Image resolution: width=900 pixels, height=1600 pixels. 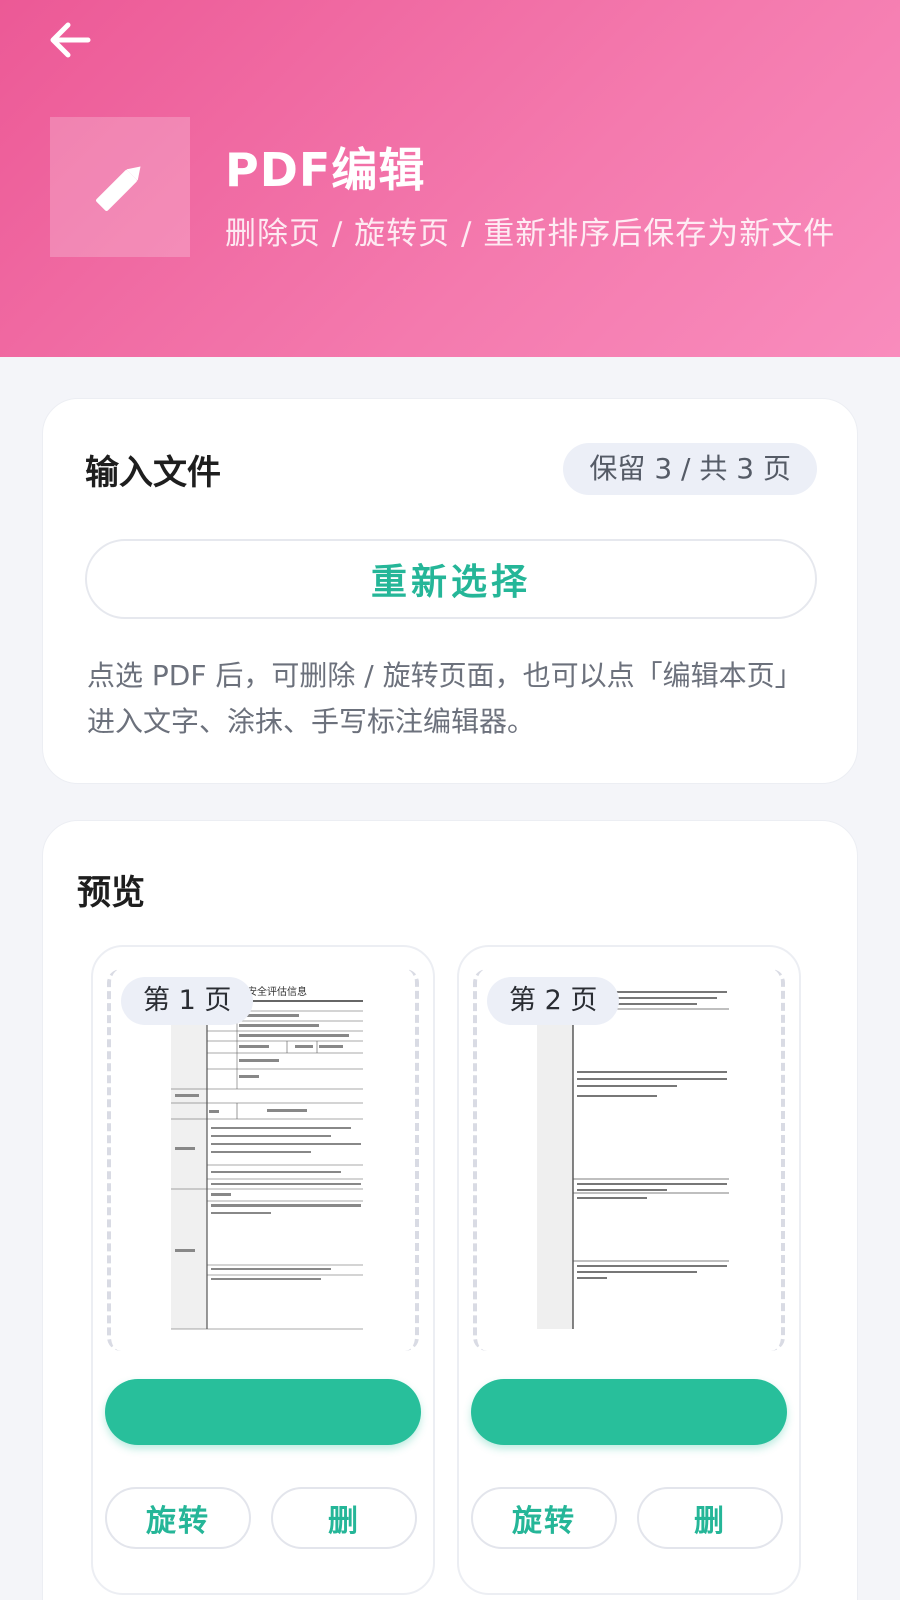 I want to click on page-title: PDF编辑, so click(x=325, y=170).